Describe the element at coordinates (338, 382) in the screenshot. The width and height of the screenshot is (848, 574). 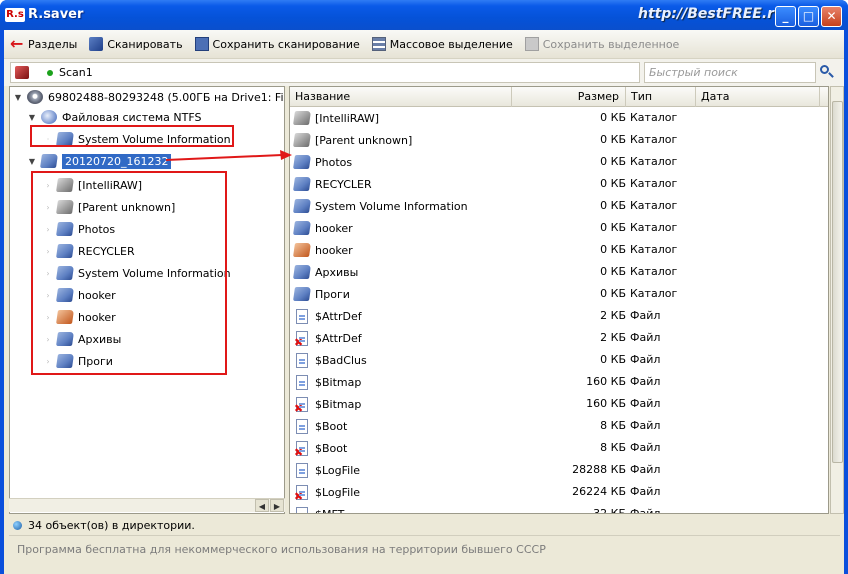
I see `list-item-name: $Bitmap` at that location.